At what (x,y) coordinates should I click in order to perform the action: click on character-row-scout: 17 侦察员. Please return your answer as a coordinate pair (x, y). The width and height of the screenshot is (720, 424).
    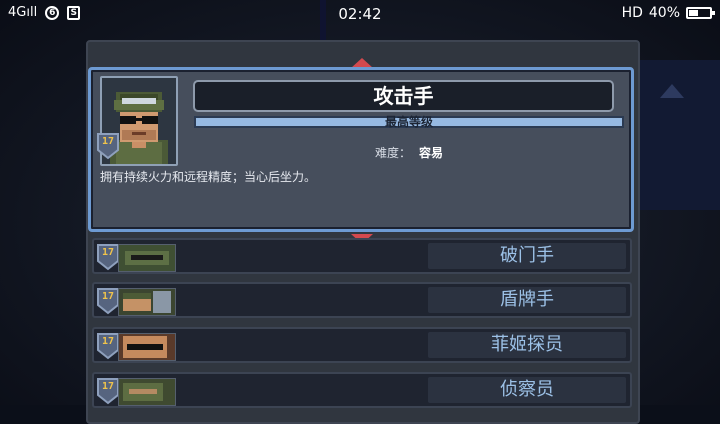
    Looking at the image, I should click on (362, 390).